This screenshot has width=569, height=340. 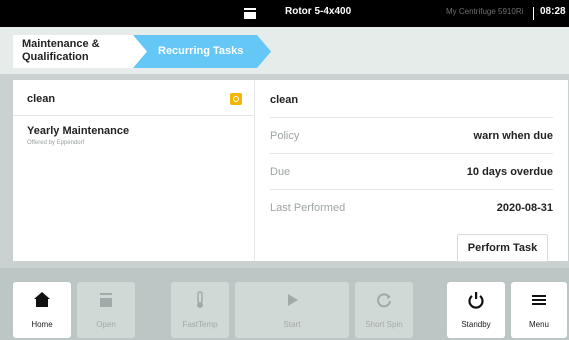 I want to click on detail-key: Policy, so click(x=285, y=136).